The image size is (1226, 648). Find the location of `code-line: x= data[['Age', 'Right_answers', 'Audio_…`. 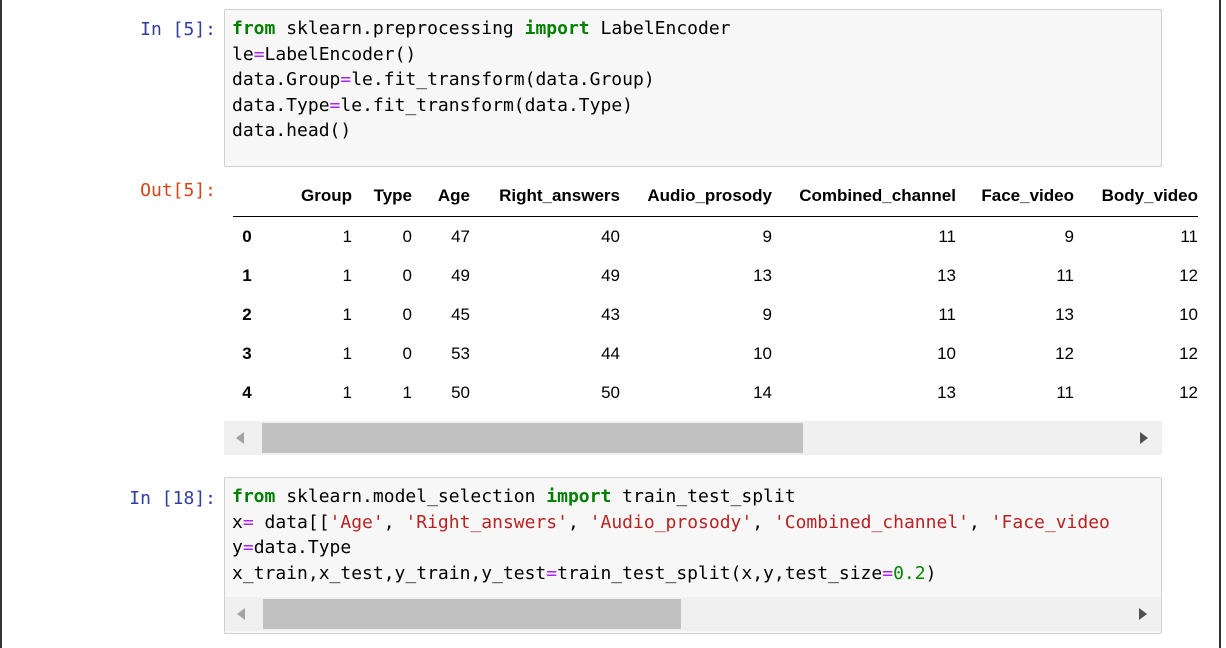

code-line: x= data[['Age', 'Right_answers', 'Audio_… is located at coordinates (671, 522).